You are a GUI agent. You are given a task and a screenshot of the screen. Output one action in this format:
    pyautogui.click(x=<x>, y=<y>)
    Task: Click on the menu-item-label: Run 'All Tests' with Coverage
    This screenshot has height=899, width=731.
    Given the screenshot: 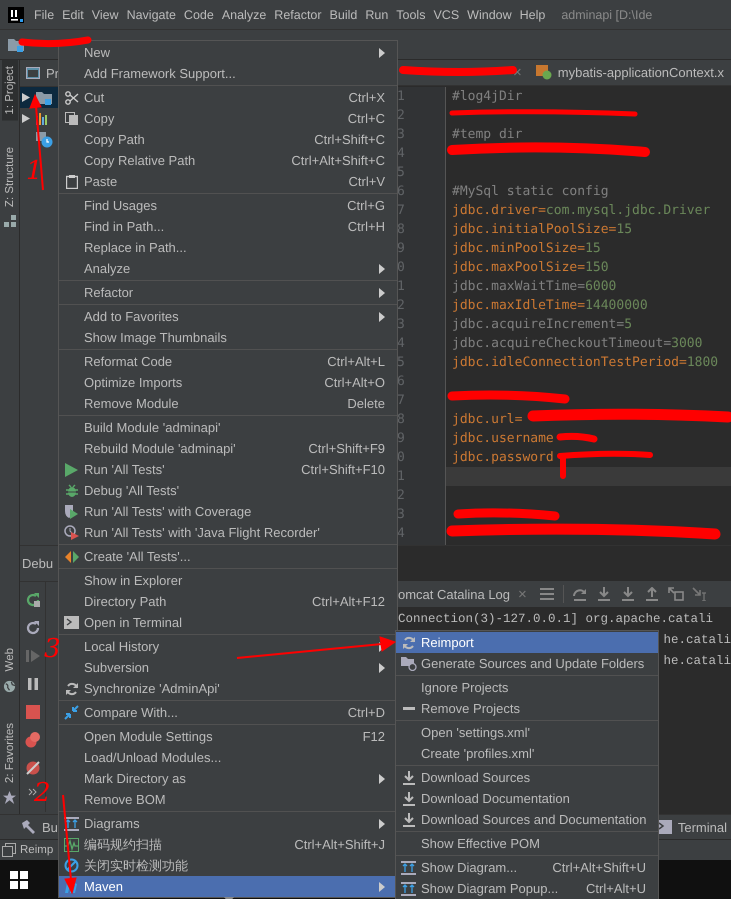 What is the action you would take?
    pyautogui.click(x=168, y=511)
    